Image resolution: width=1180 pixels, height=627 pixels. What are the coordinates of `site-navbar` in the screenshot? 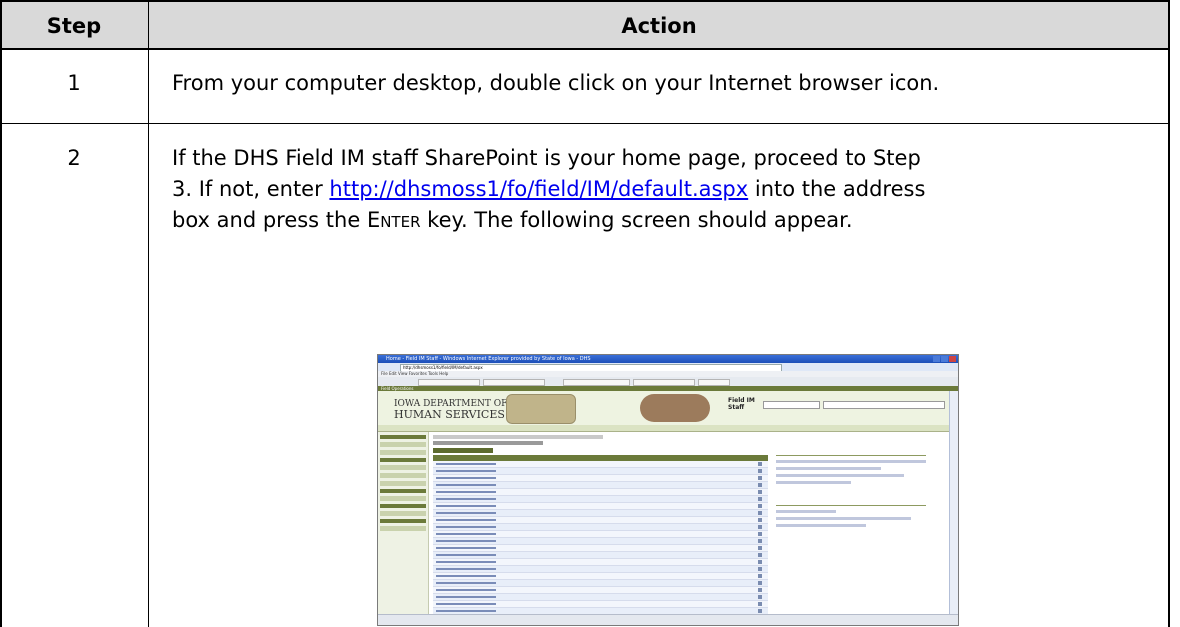 It's located at (668, 428).